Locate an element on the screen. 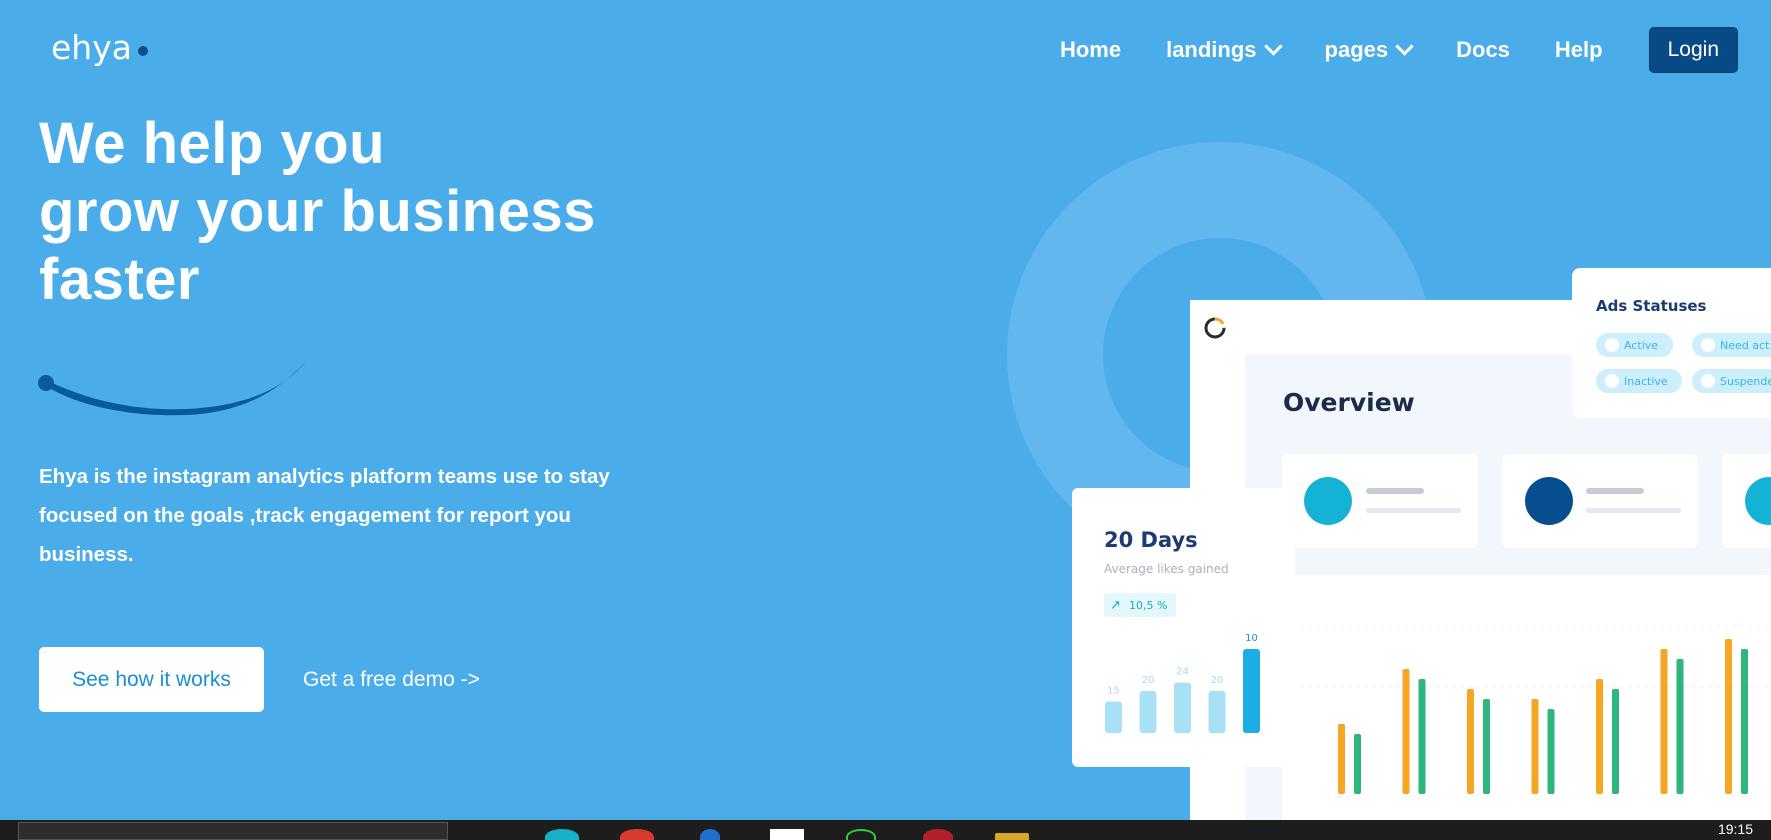 The height and width of the screenshot is (840, 1771). status-chip-active: Active is located at coordinates (1634, 345).